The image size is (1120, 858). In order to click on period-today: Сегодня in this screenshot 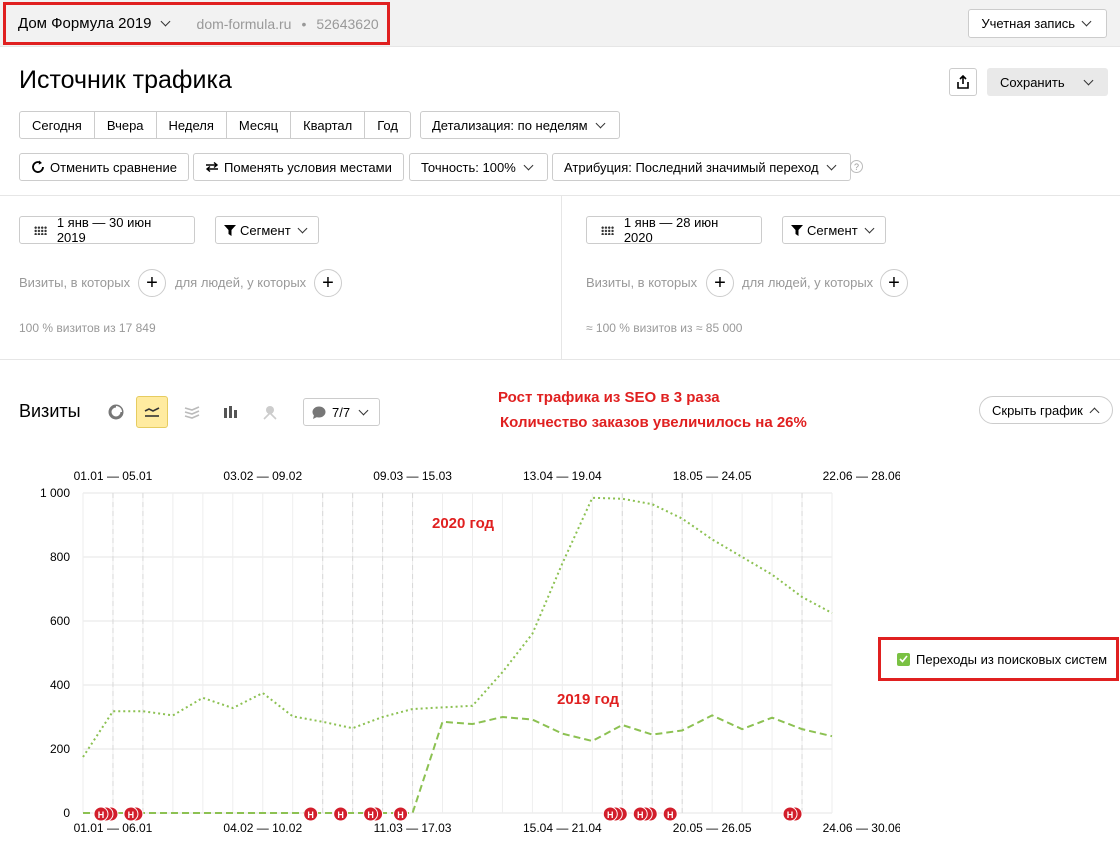, I will do `click(57, 125)`.